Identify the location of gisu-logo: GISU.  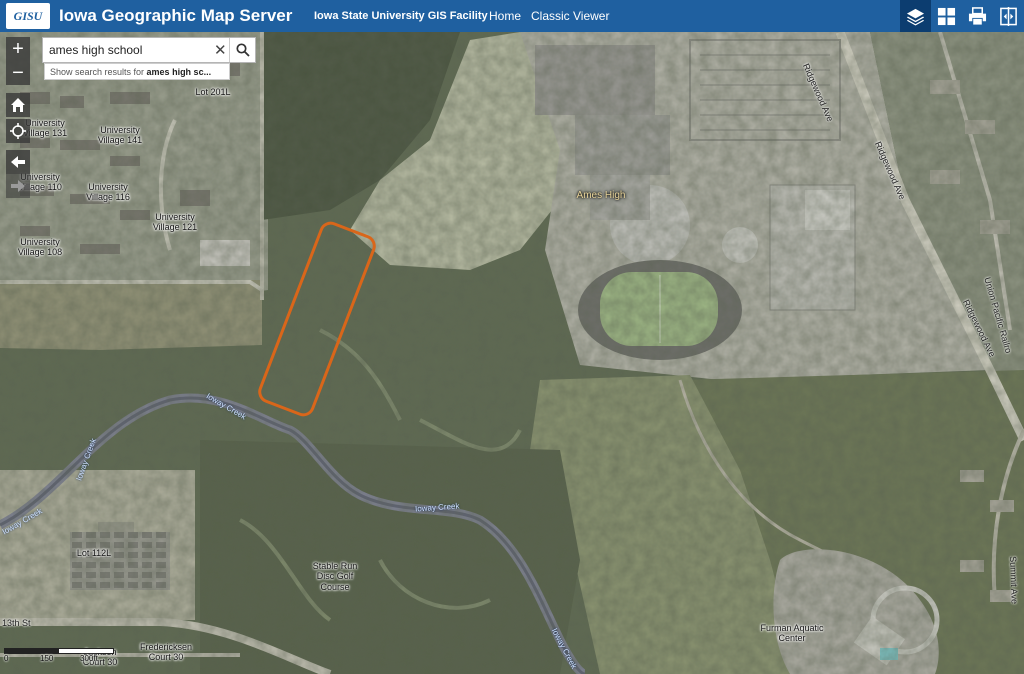
(28, 16).